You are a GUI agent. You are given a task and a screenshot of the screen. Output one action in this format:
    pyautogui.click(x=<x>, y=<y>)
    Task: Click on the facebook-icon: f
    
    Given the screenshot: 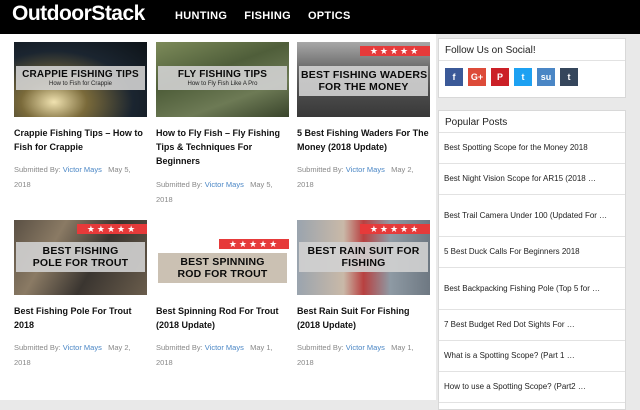 What is the action you would take?
    pyautogui.click(x=454, y=77)
    